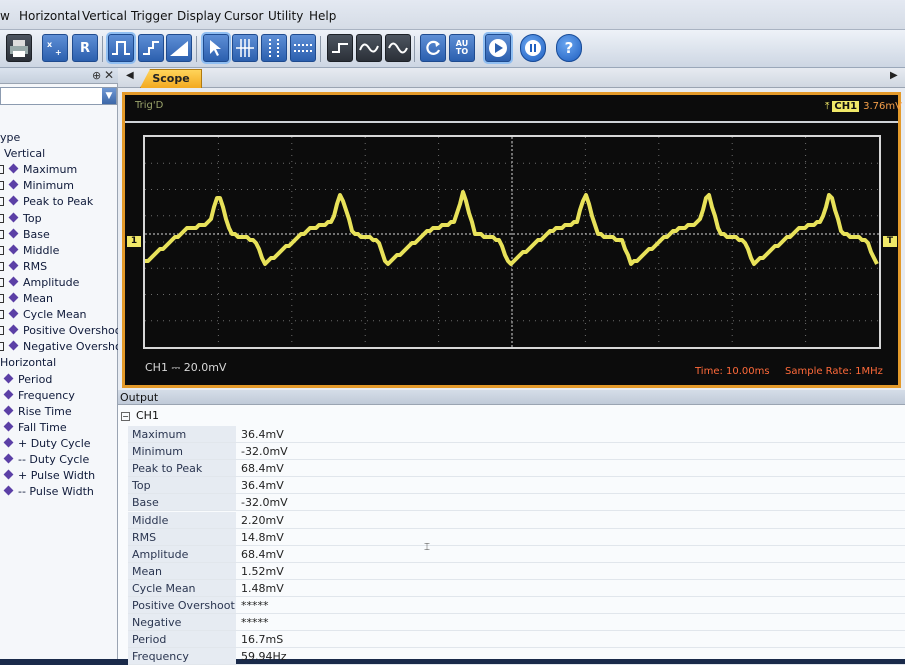 The image size is (905, 665). Describe the element at coordinates (5, 16) in the screenshot. I see `menu-view: w` at that location.